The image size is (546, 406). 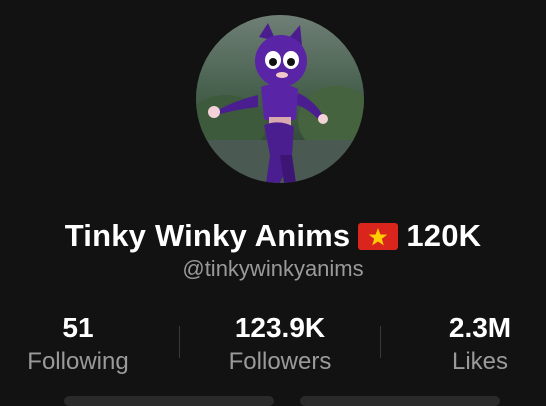 What do you see at coordinates (380, 342) in the screenshot?
I see `stat-divider` at bounding box center [380, 342].